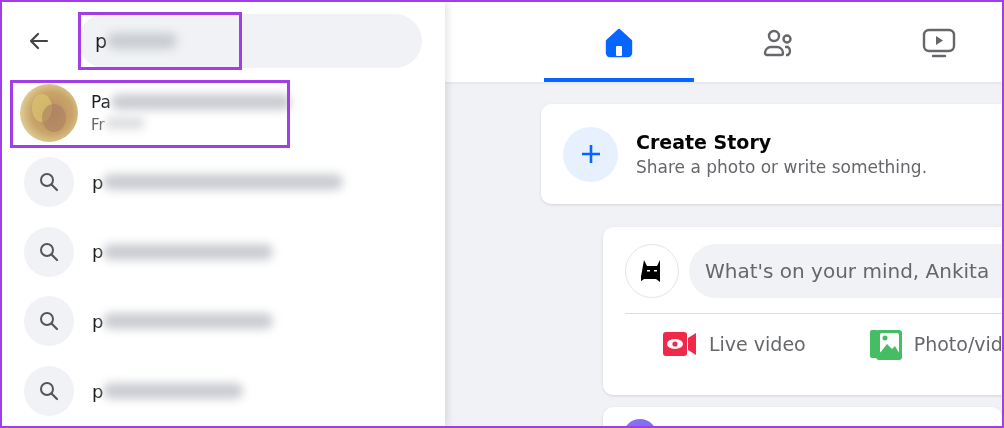 This screenshot has width=1004, height=428. Describe the element at coordinates (885, 344) in the screenshot. I see `photo-icon` at that location.